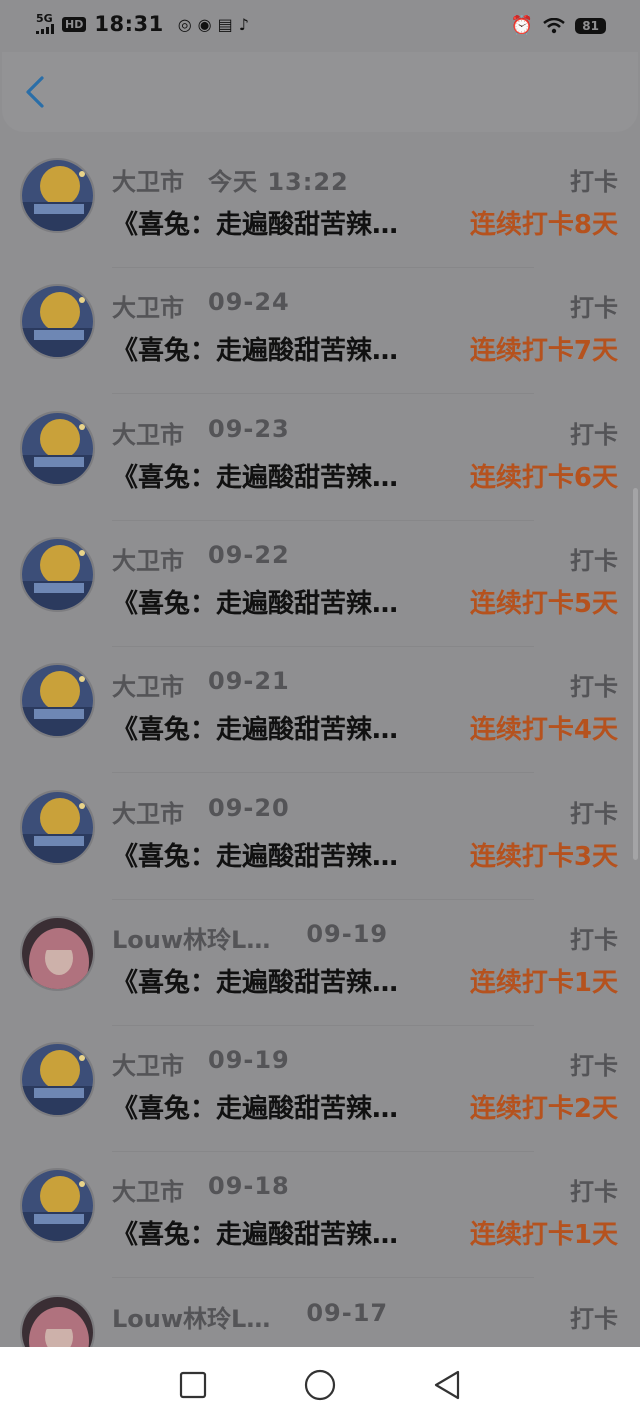 This screenshot has height=1422, width=640. Describe the element at coordinates (204, 24) in the screenshot. I see `wechat-icon: ◉` at that location.